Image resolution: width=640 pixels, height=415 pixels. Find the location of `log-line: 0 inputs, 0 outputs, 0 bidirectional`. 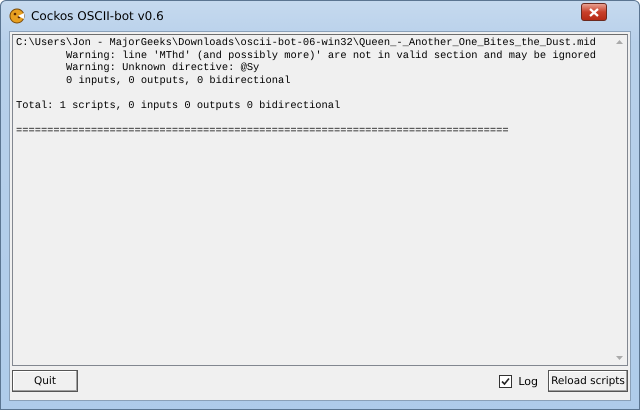

log-line: 0 inputs, 0 outputs, 0 bidirectional is located at coordinates (178, 80).